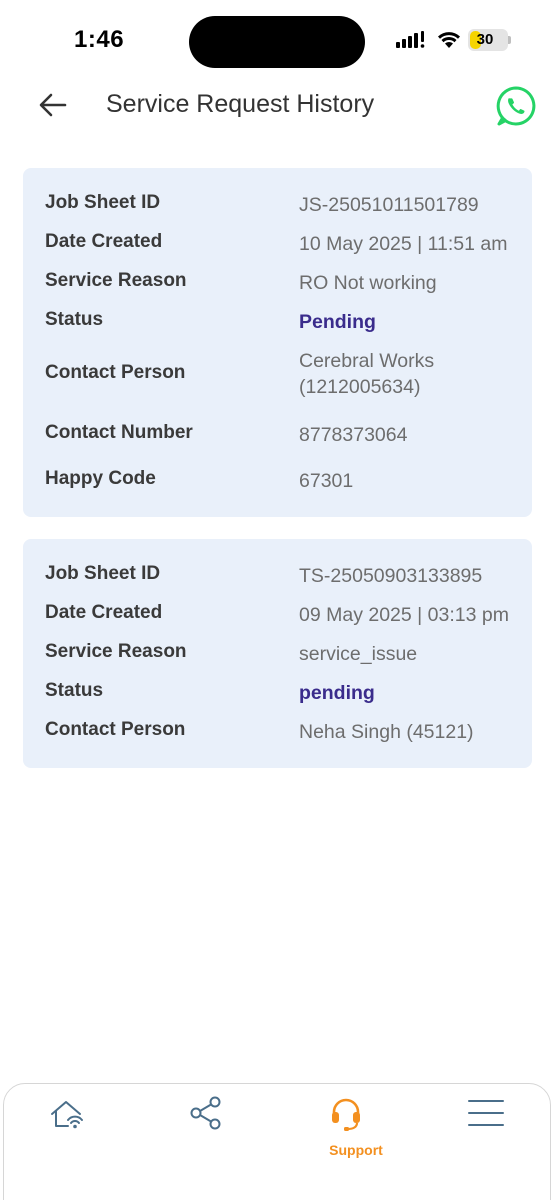  I want to click on status-bar: 1:46 30, so click(277, 40).